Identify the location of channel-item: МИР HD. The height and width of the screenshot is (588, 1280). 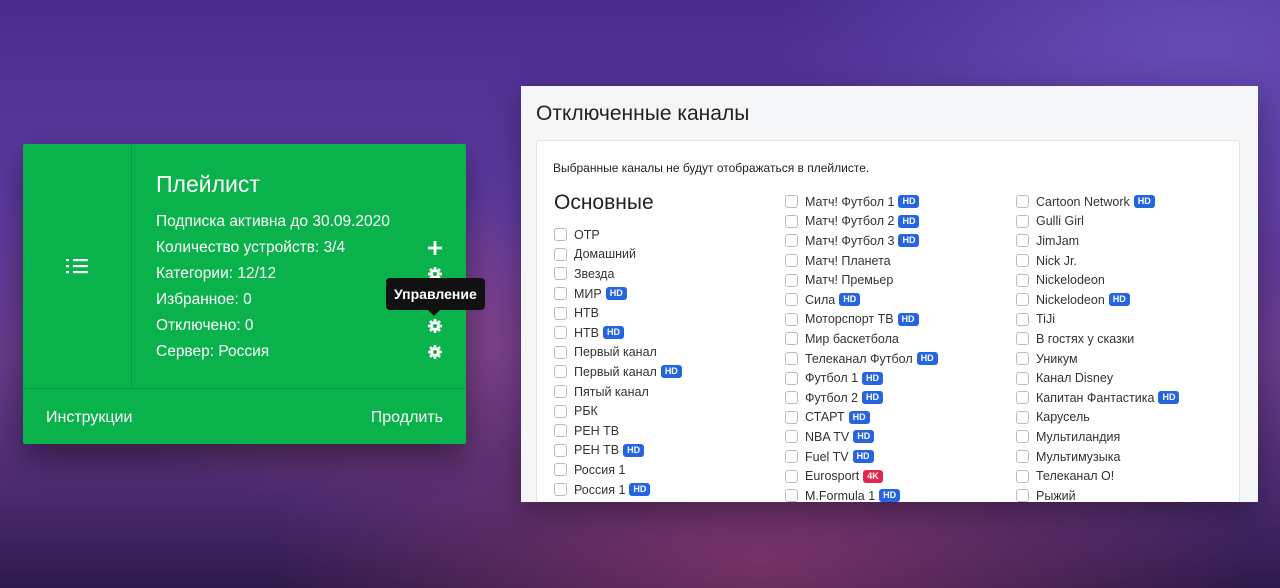
(590, 294).